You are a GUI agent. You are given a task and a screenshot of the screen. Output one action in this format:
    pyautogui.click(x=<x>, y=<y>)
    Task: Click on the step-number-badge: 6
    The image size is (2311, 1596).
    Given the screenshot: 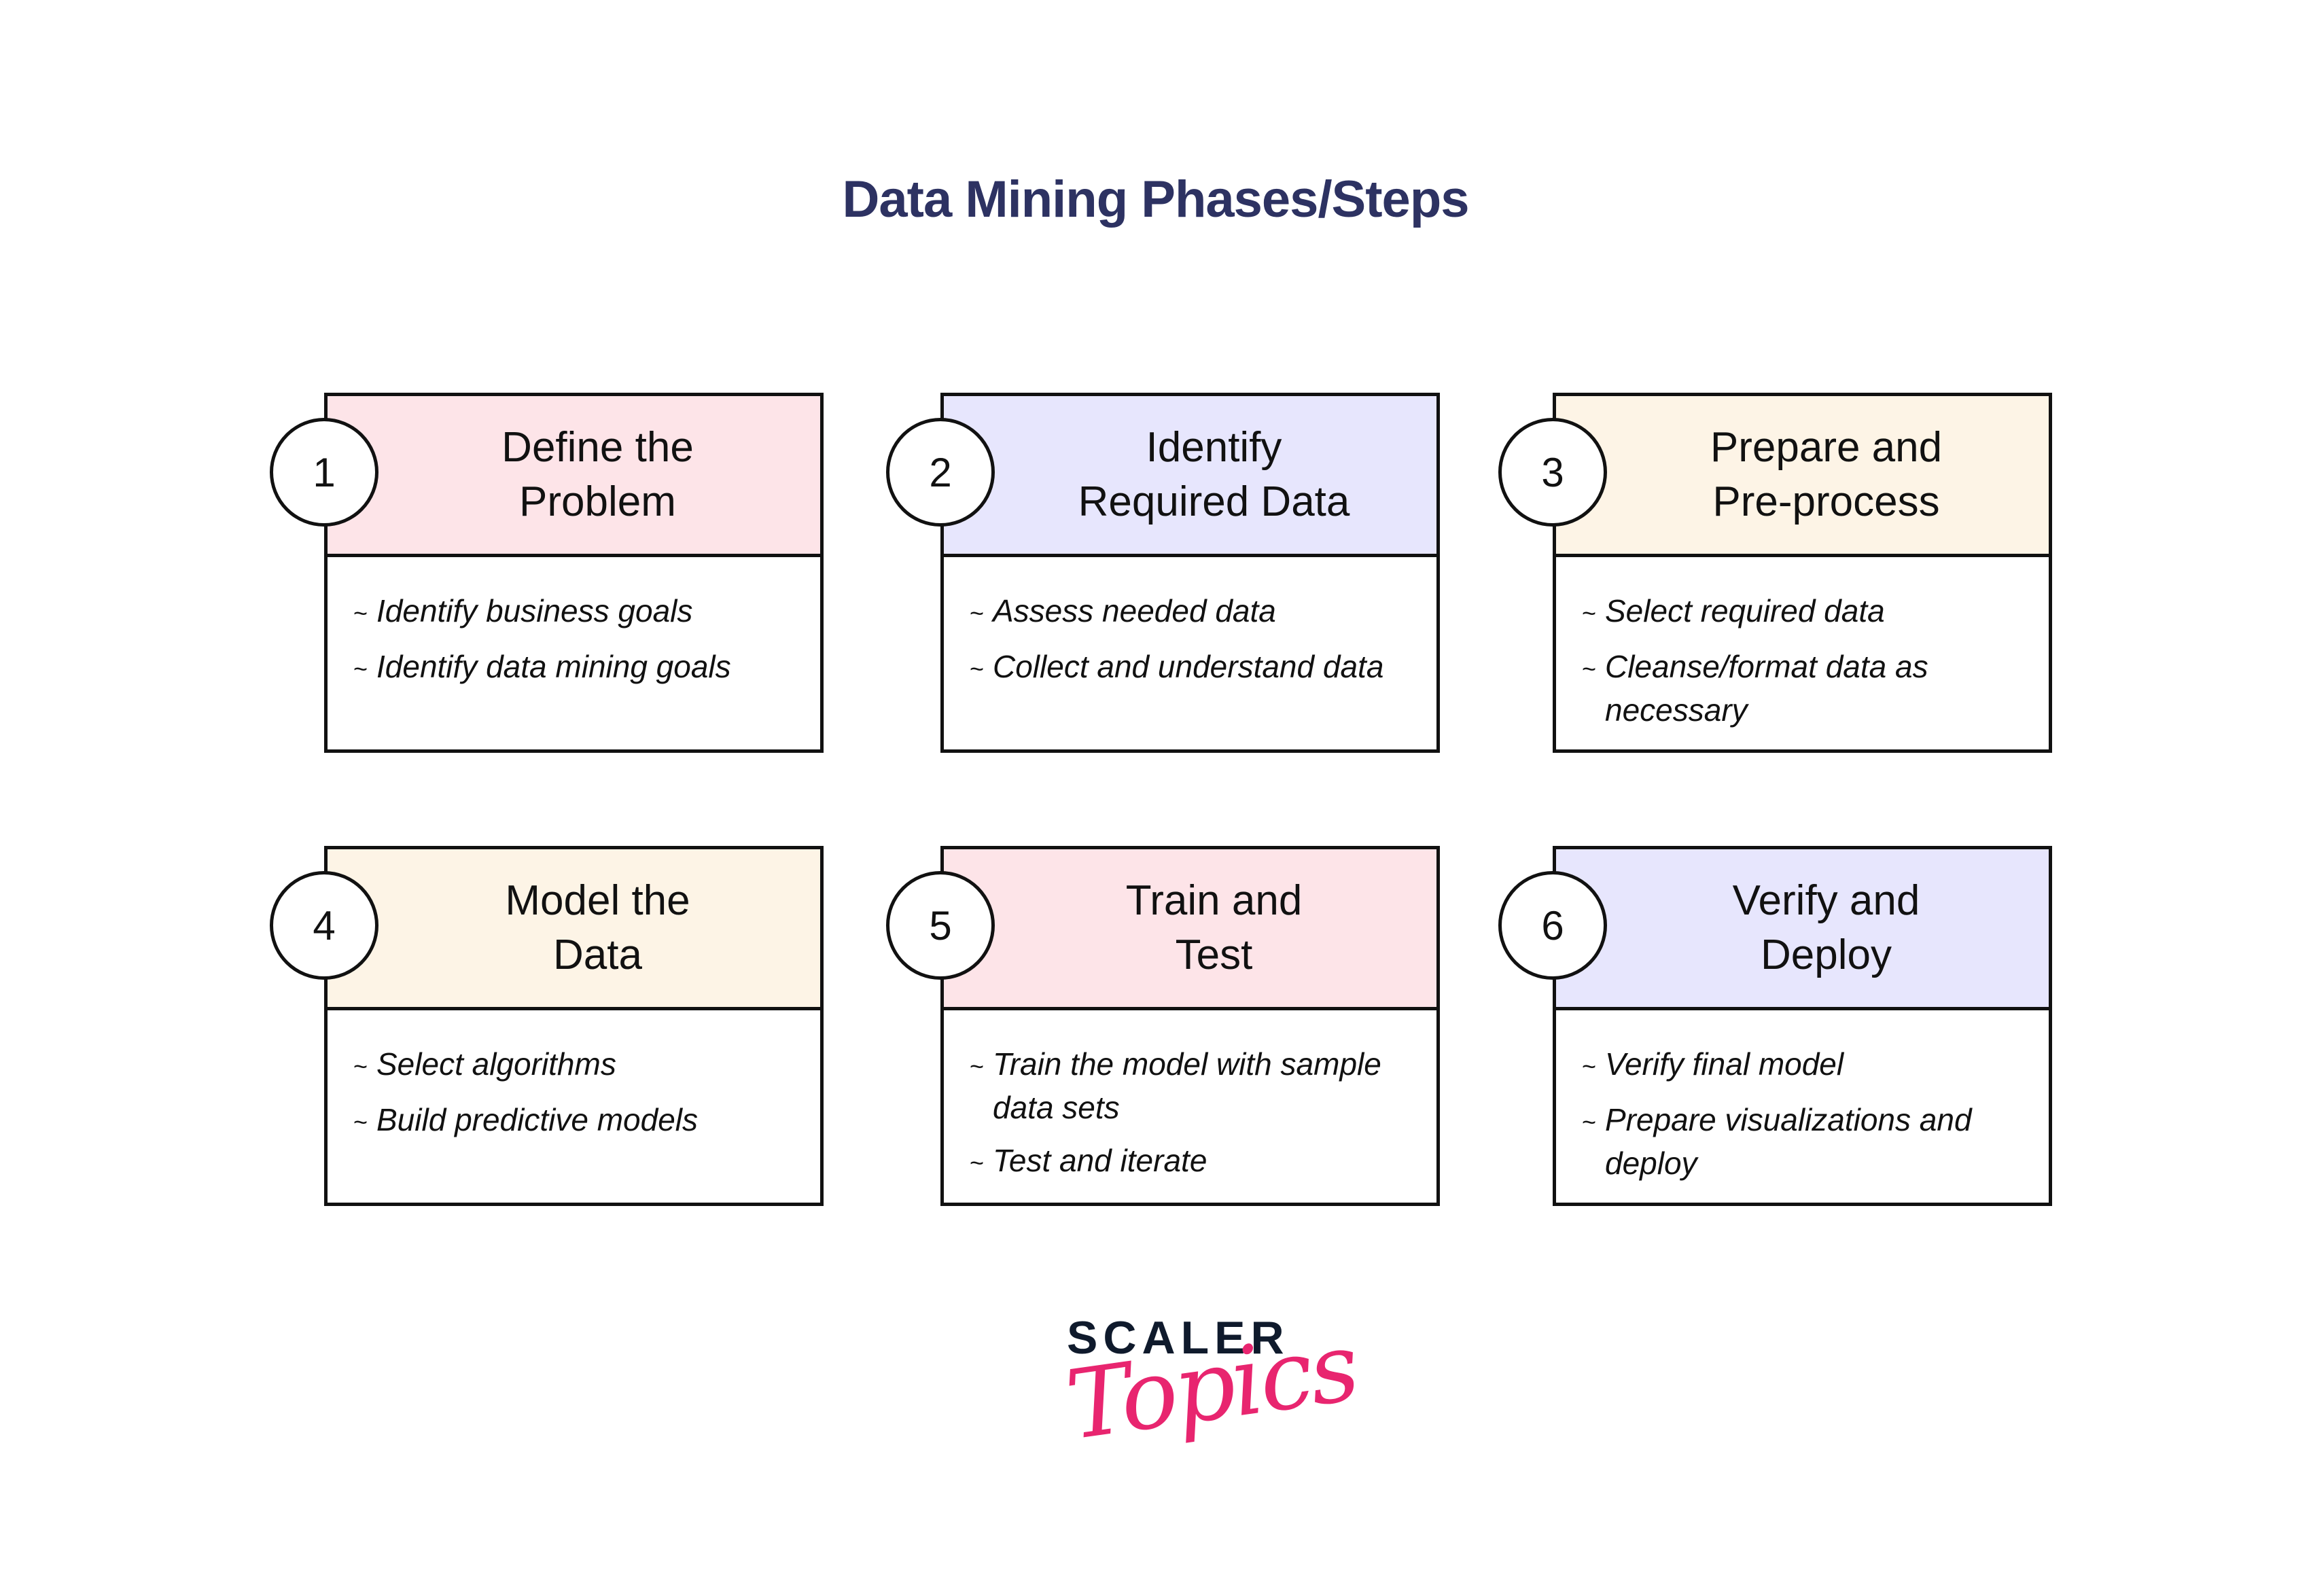 What is the action you would take?
    pyautogui.click(x=1552, y=925)
    